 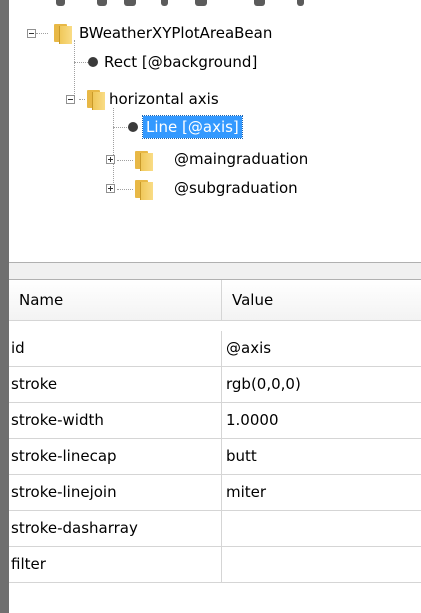 I want to click on tree-node-label: horizontal axis, so click(x=164, y=99).